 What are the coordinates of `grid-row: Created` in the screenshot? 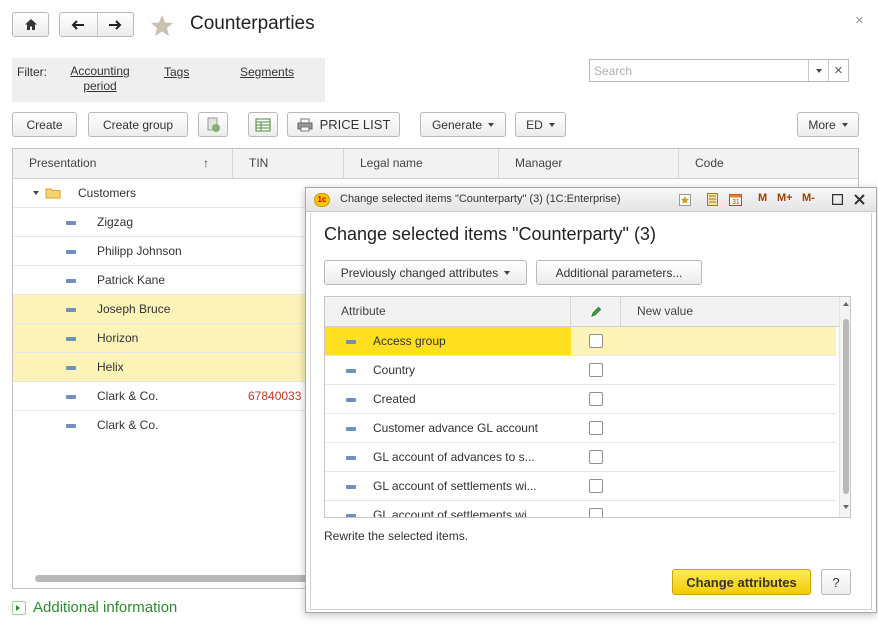 It's located at (580, 399).